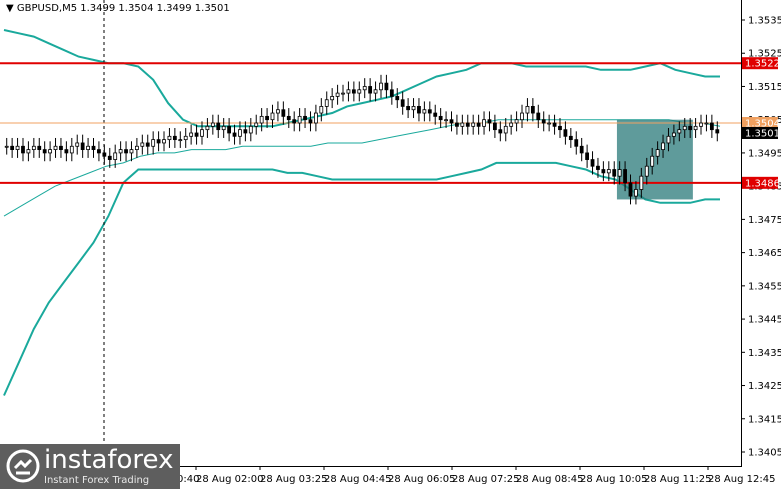  I want to click on level-label-resistance: 1.3522, so click(762, 64).